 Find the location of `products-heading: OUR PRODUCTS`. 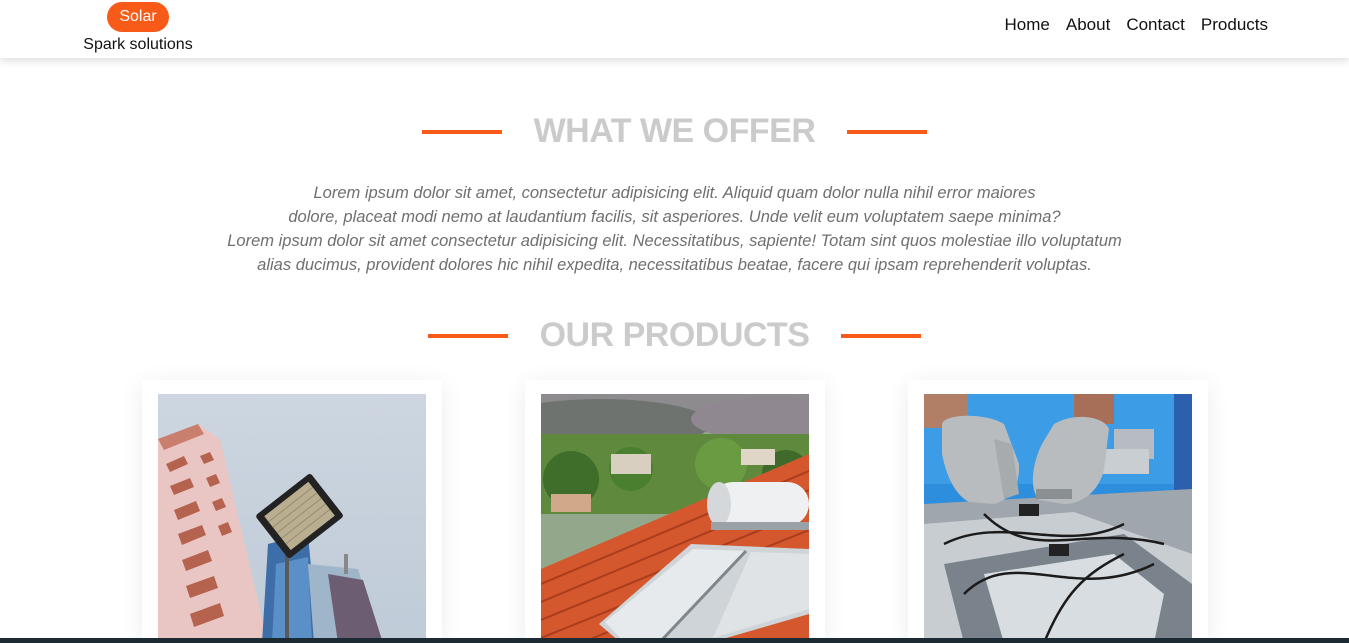

products-heading: OUR PRODUCTS is located at coordinates (674, 335).